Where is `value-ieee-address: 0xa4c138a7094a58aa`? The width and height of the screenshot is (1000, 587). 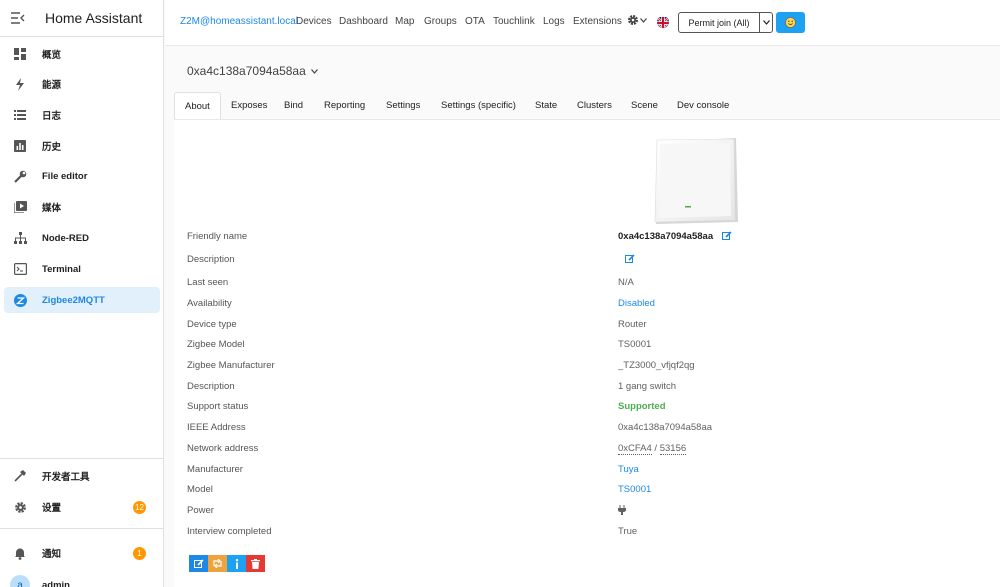 value-ieee-address: 0xa4c138a7094a58aa is located at coordinates (665, 427).